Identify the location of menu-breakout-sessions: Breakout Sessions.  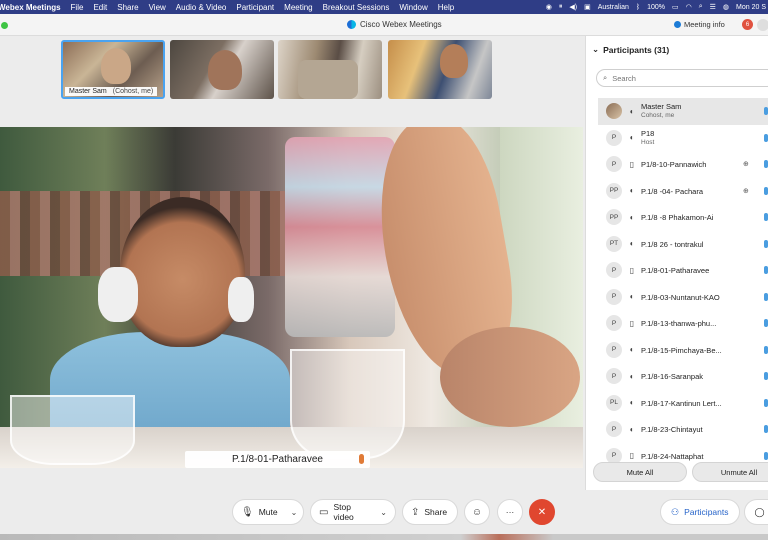
(356, 7).